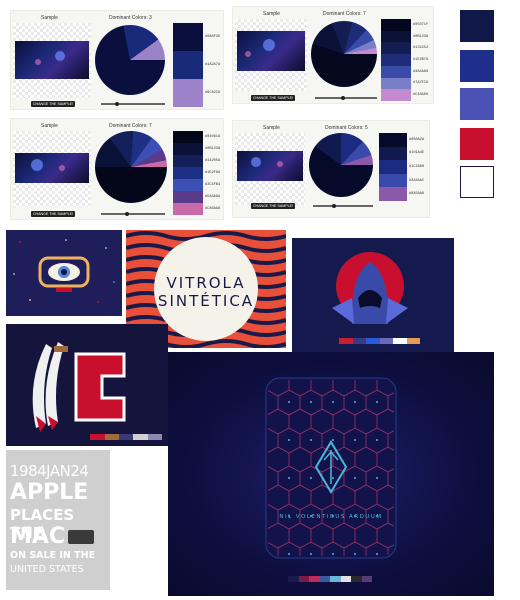  What do you see at coordinates (196, 65) in the screenshot?
I see `swatch: #1A2A7A` at bounding box center [196, 65].